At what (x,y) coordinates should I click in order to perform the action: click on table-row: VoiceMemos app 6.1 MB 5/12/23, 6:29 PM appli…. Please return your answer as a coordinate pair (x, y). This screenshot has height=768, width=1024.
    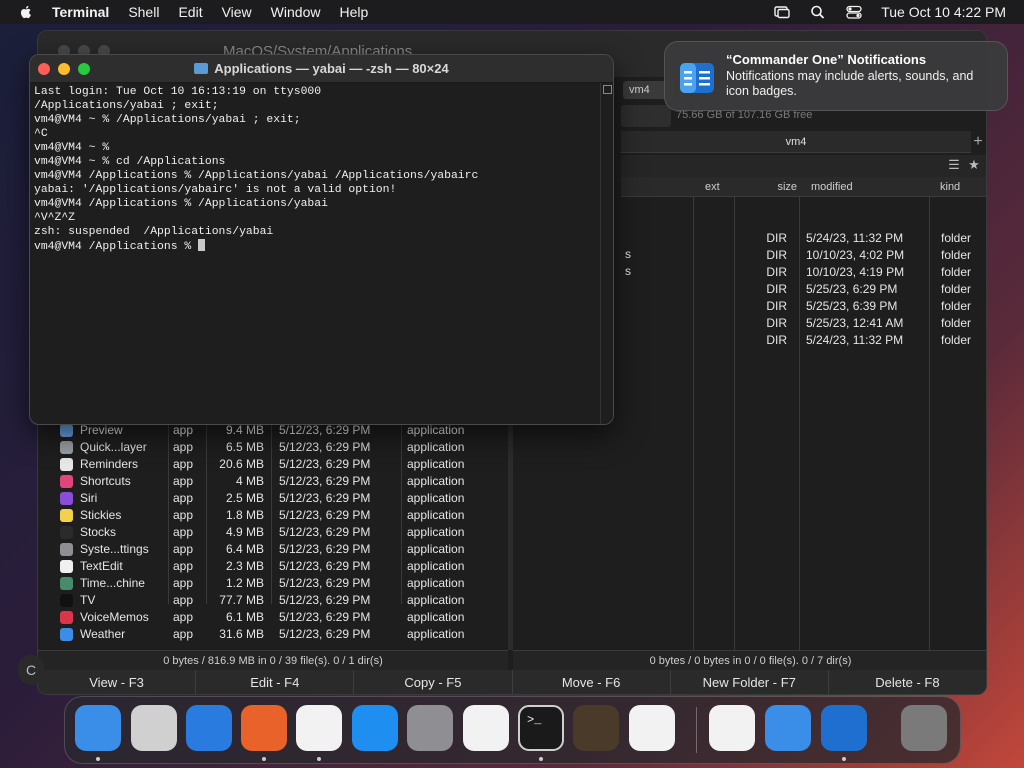
    Looking at the image, I should click on (273, 617).